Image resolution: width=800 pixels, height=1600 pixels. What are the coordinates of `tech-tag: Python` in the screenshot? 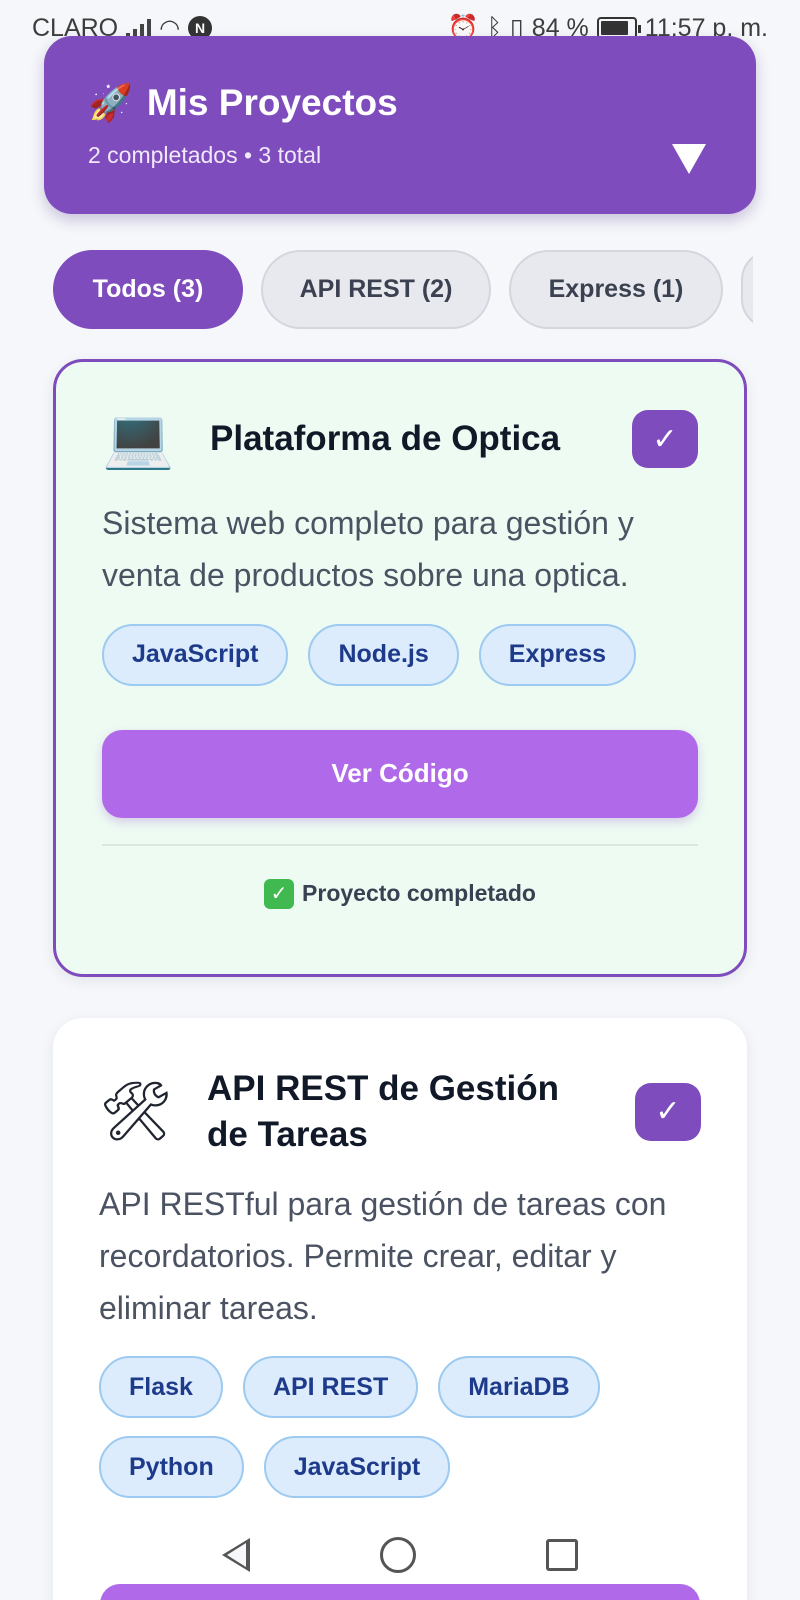 It's located at (171, 1467).